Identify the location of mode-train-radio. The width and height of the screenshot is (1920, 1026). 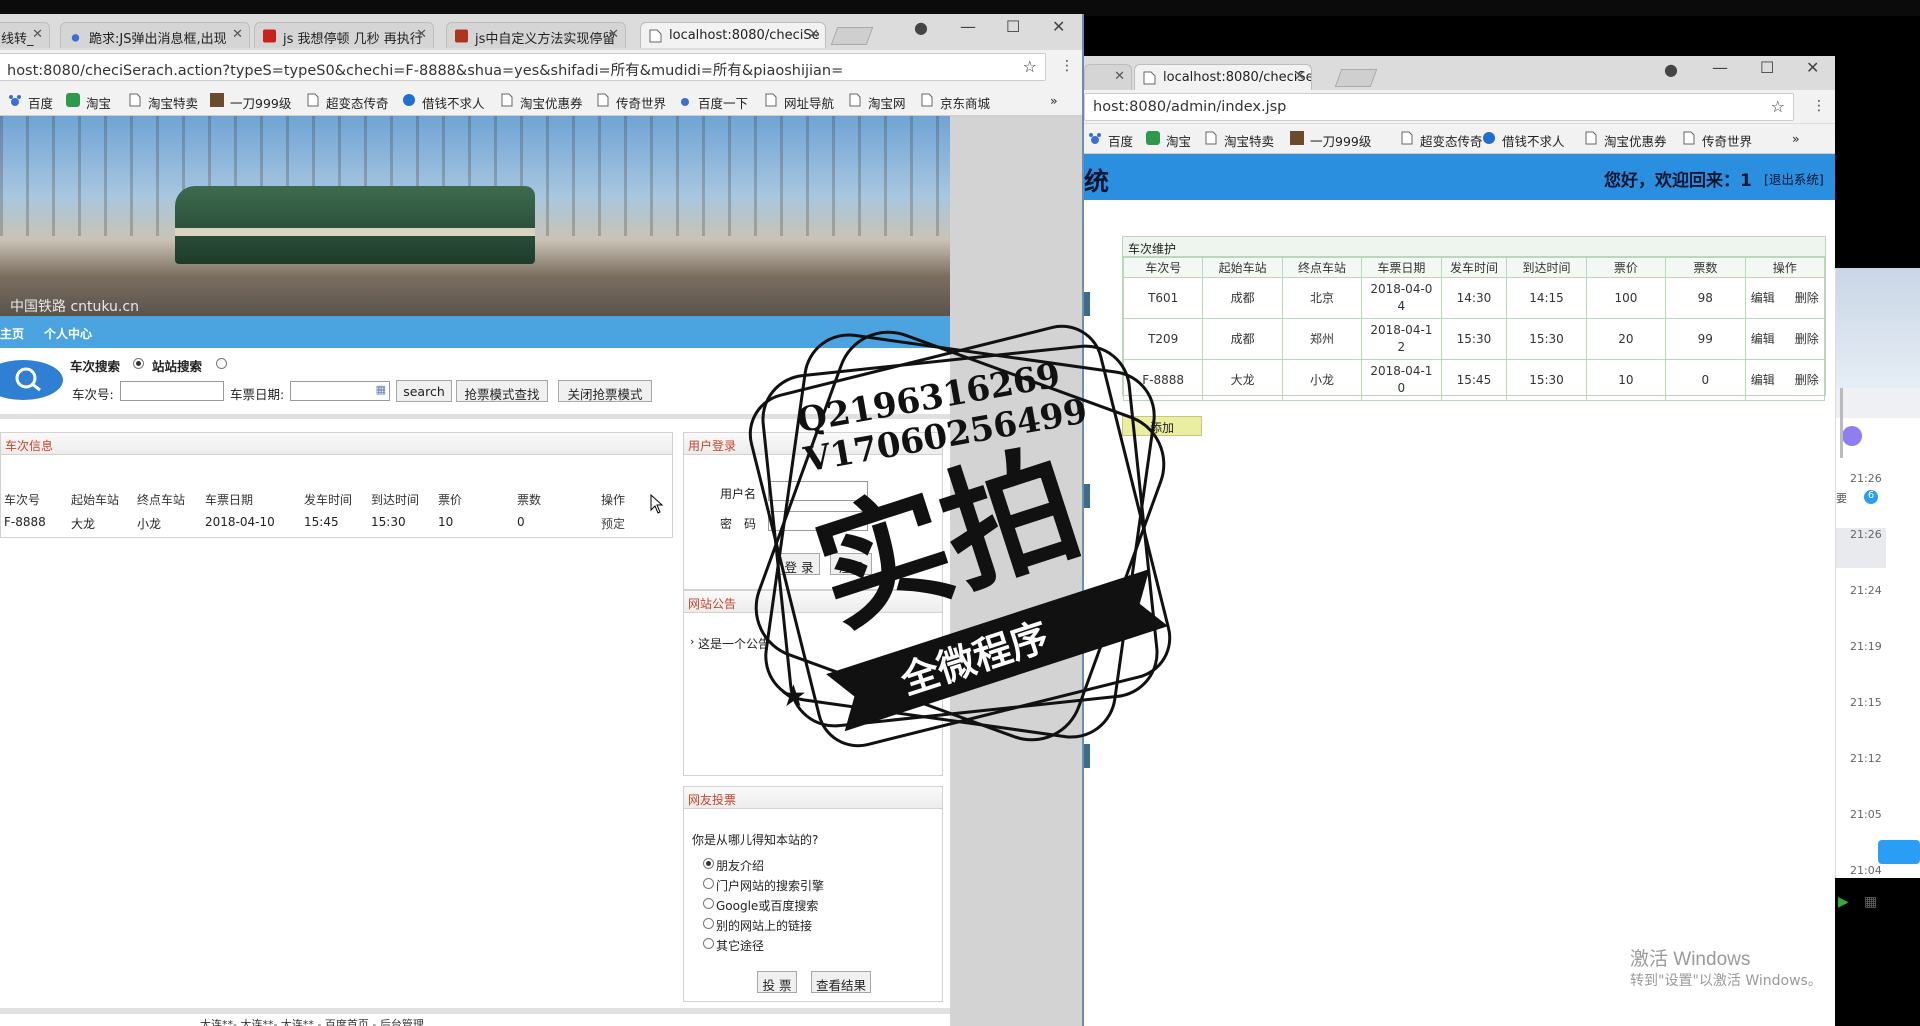
(138, 363).